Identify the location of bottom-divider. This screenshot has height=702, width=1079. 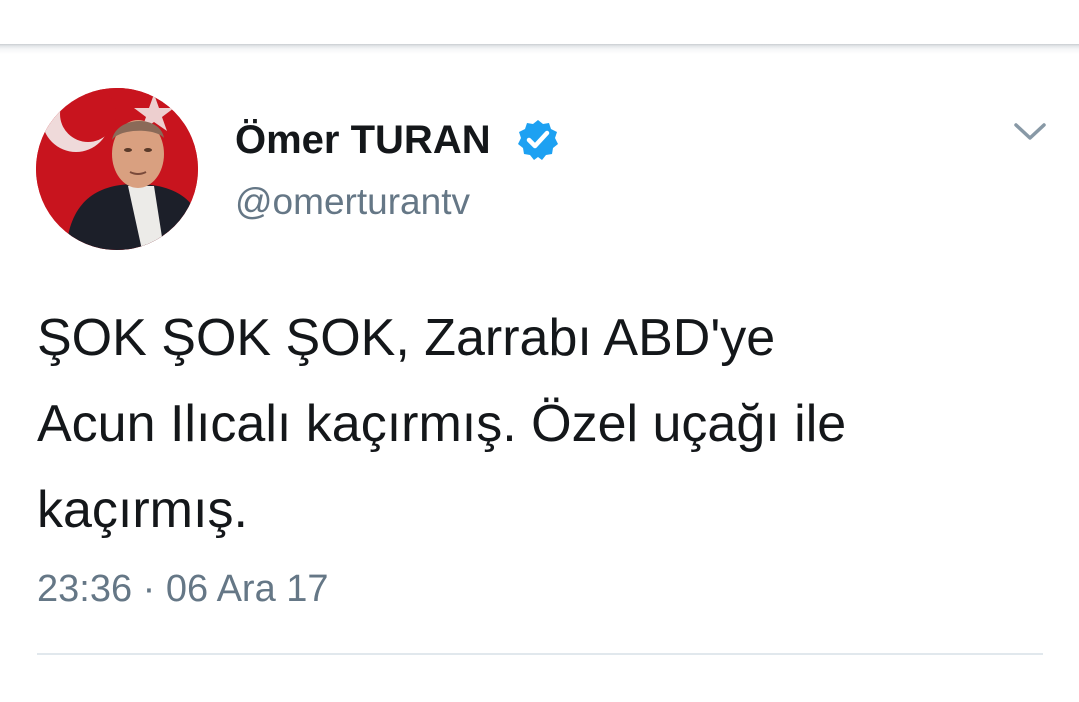
(540, 654).